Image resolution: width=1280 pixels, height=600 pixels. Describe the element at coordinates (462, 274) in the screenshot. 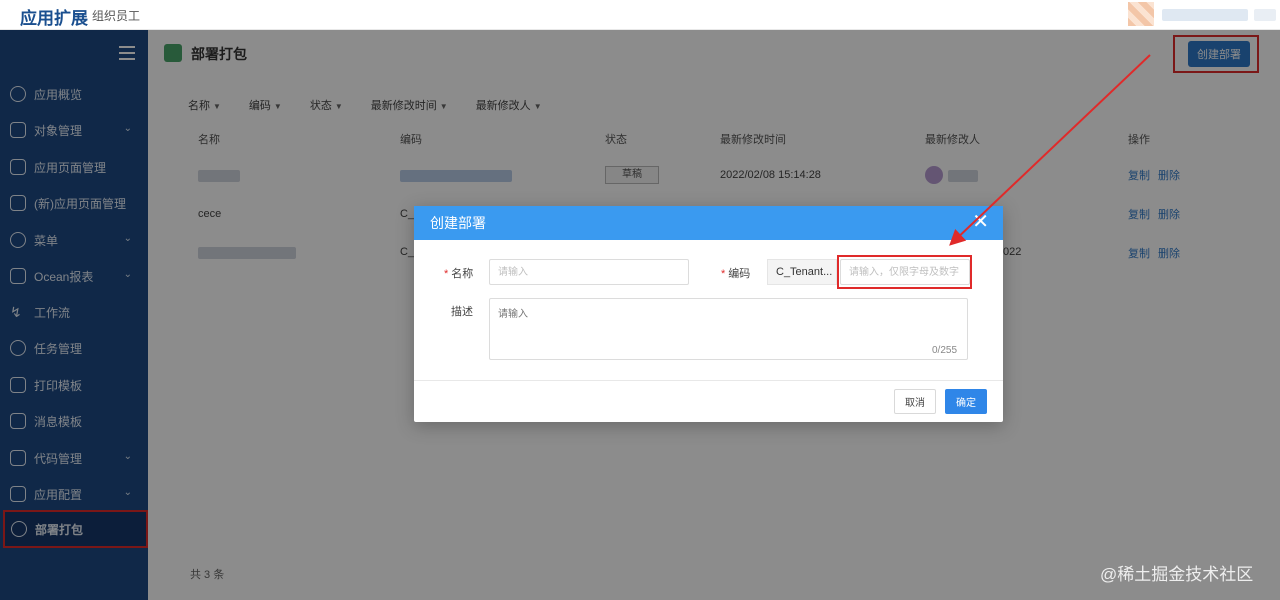

I see `label-text: 名称` at that location.